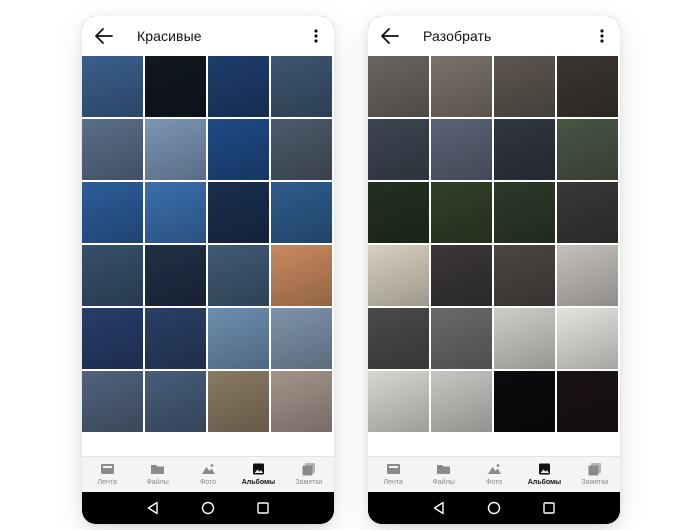 The width and height of the screenshot is (700, 530). What do you see at coordinates (544, 469) in the screenshot?
I see `albums-icon` at bounding box center [544, 469].